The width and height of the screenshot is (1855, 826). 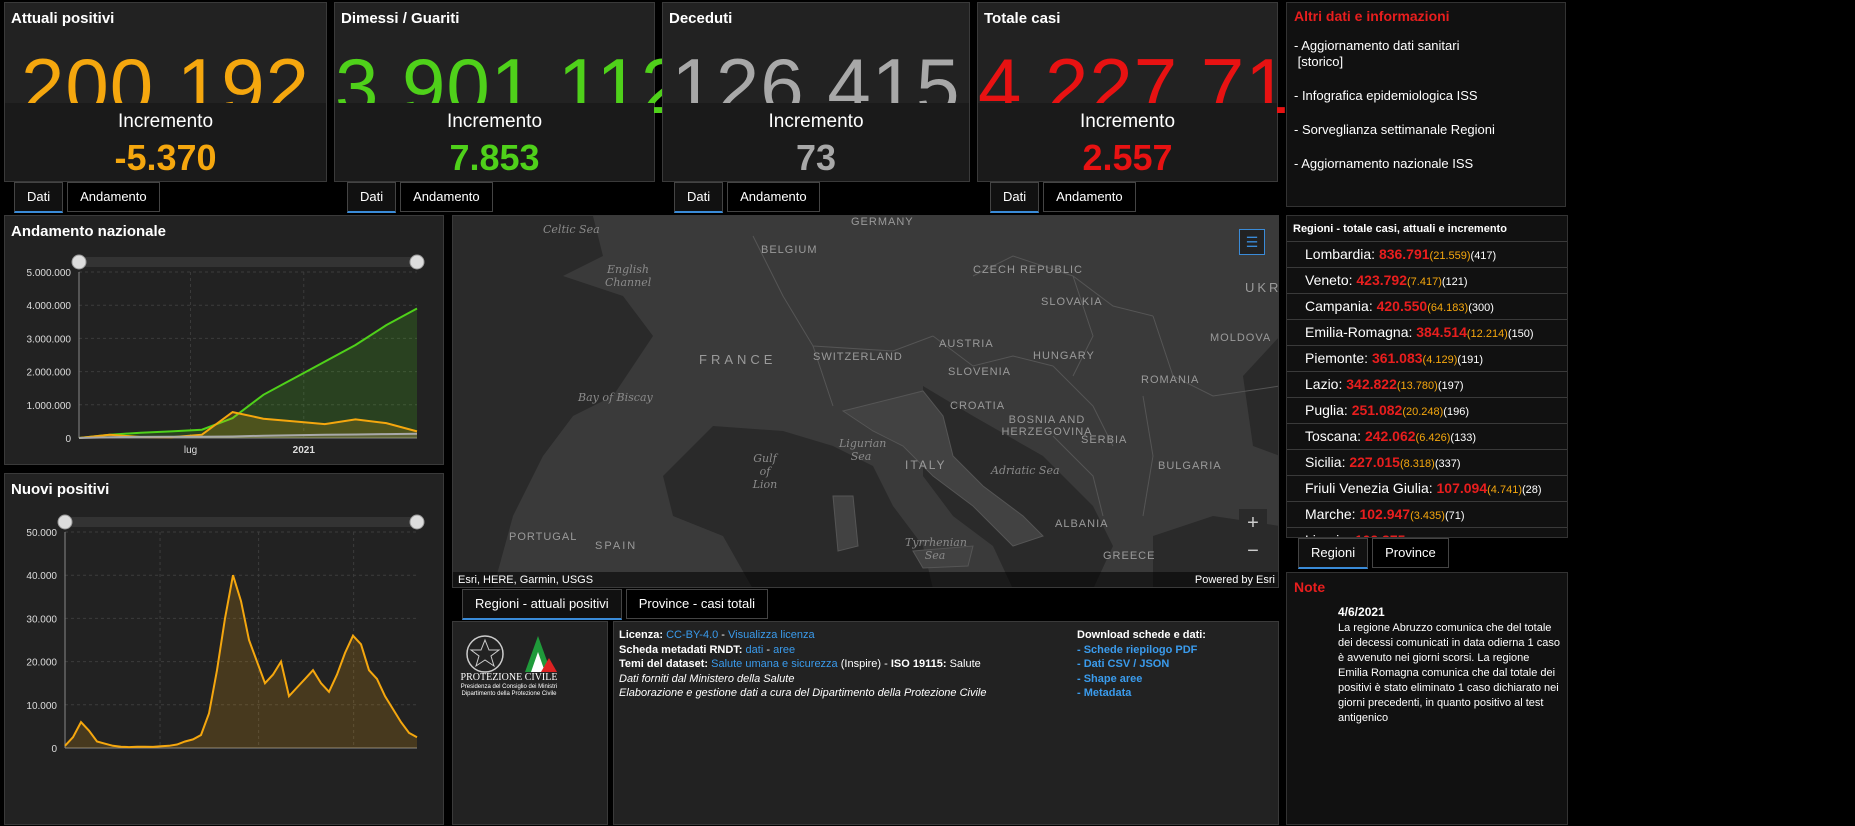 What do you see at coordinates (882, 222) in the screenshot?
I see `map-label: GERMANY` at bounding box center [882, 222].